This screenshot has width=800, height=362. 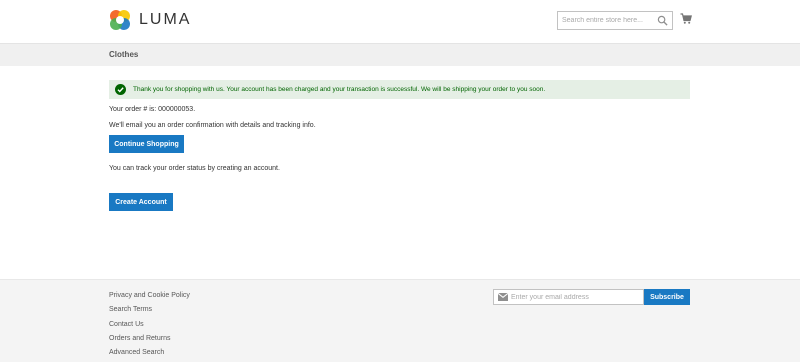 I want to click on category-nav: Clothes, so click(x=400, y=54).